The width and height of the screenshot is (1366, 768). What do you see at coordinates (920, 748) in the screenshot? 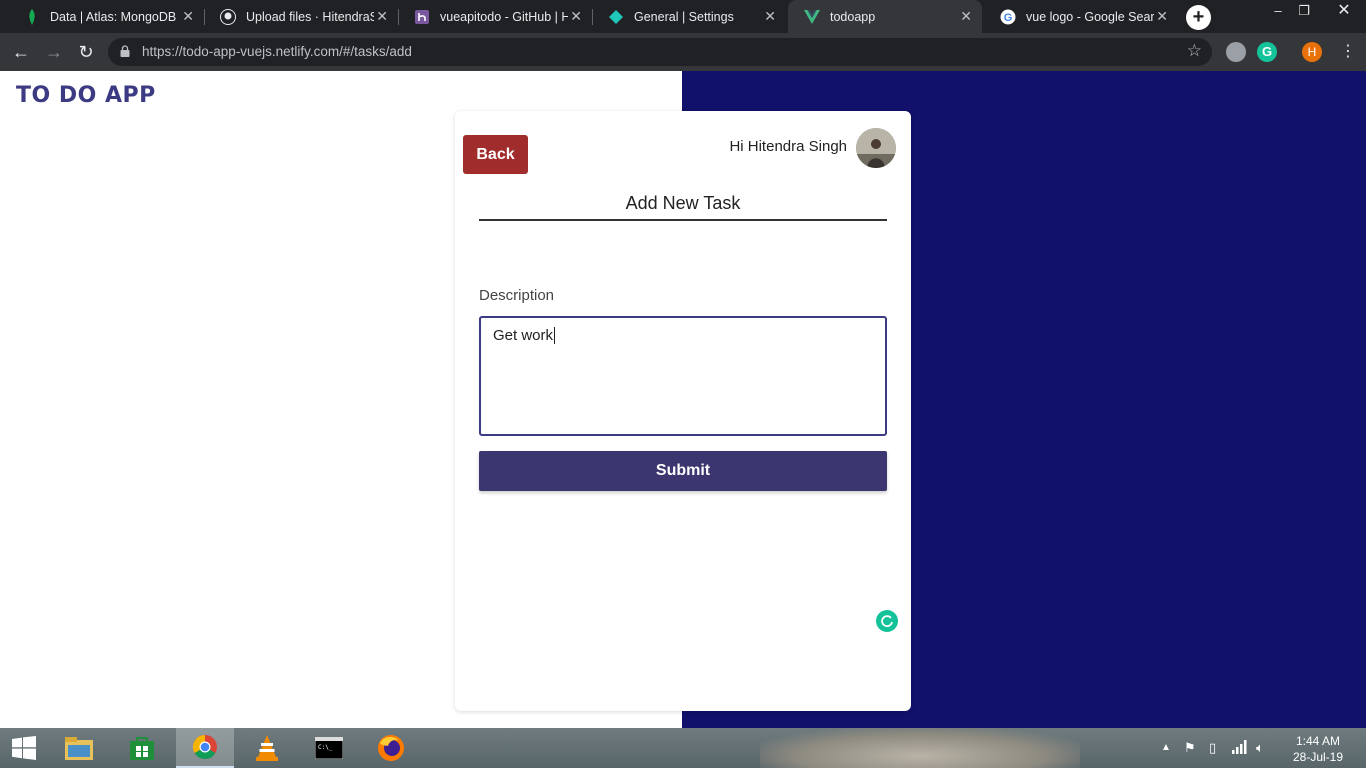
I see `wallpaper-detail` at bounding box center [920, 748].